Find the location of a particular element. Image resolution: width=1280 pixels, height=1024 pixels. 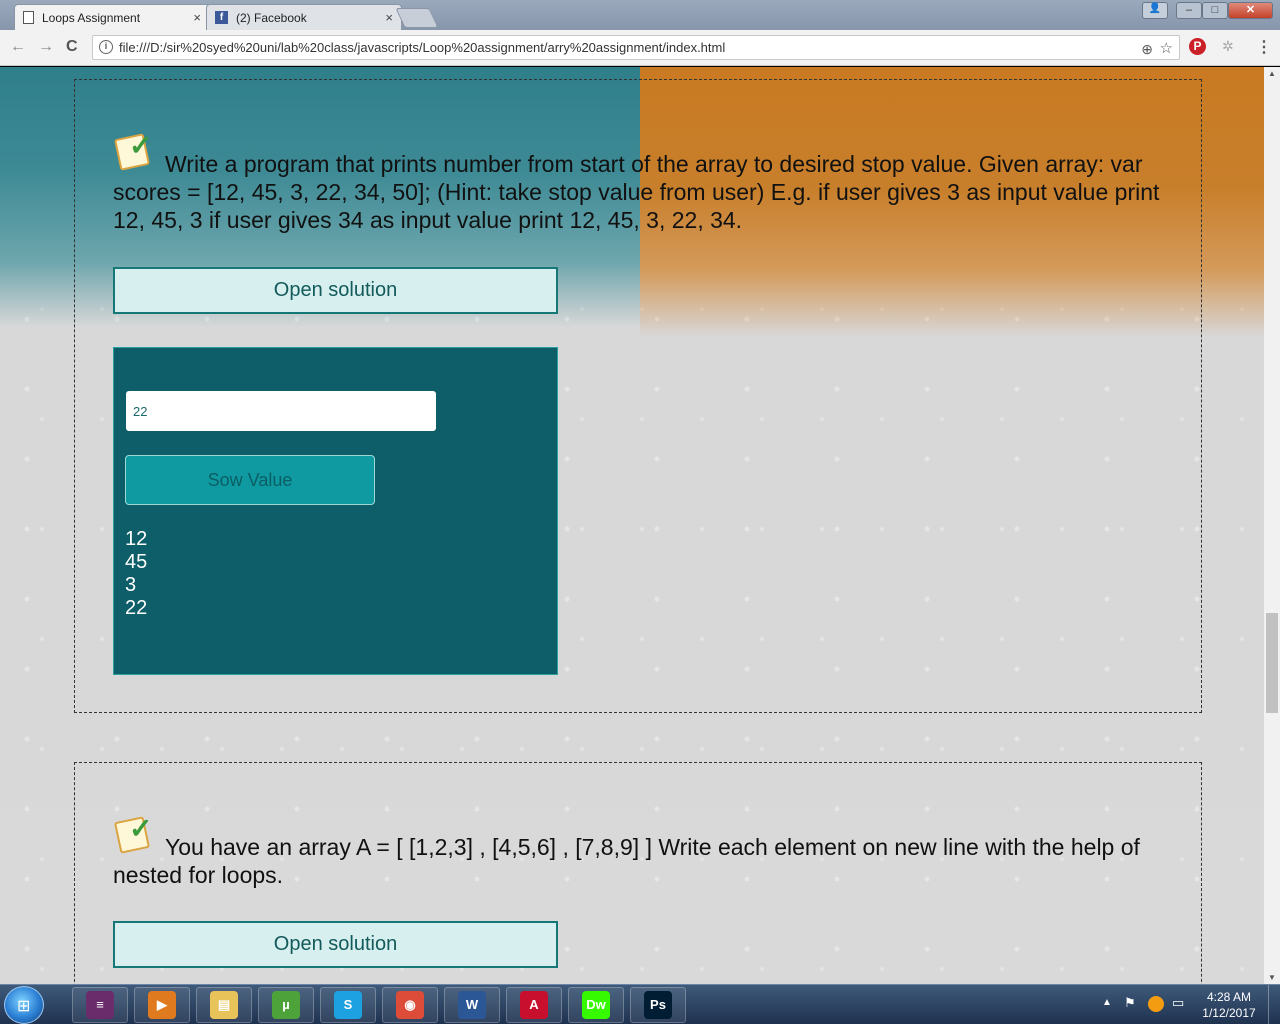

tray-app-icon is located at coordinates (1156, 1004).